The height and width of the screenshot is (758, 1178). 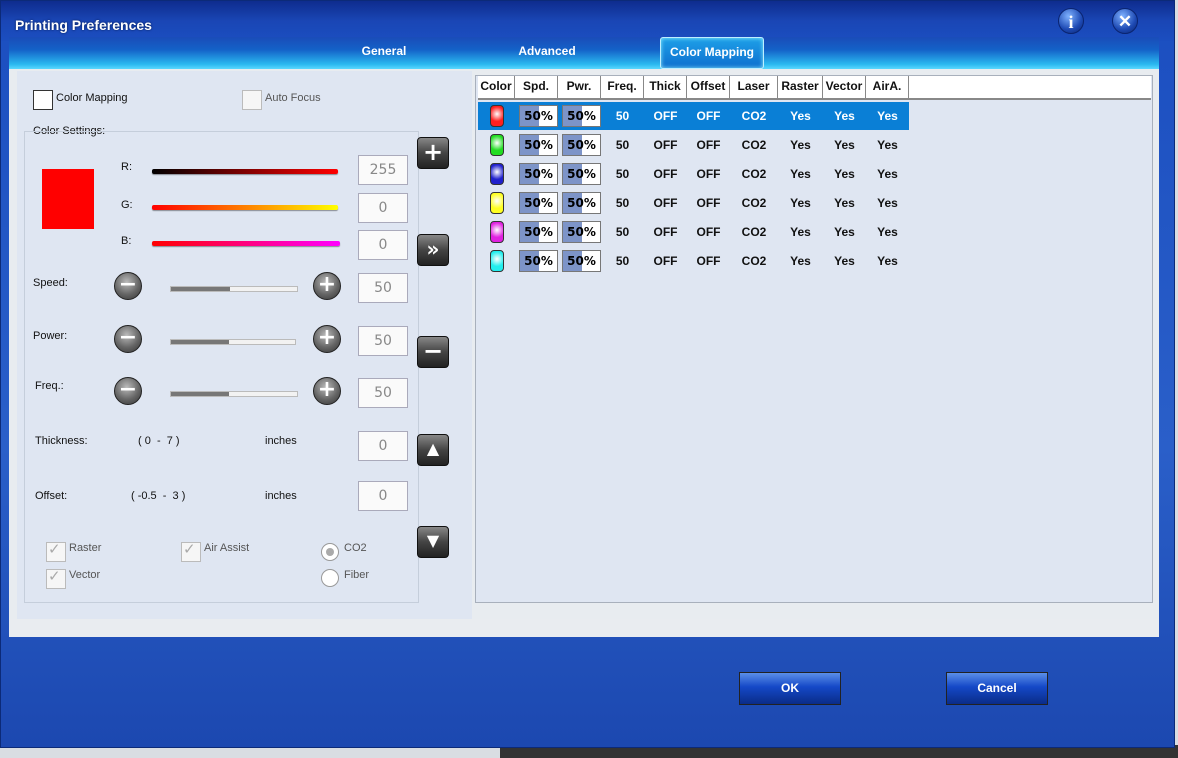 I want to click on freq-decrease-button: −, so click(x=128, y=391).